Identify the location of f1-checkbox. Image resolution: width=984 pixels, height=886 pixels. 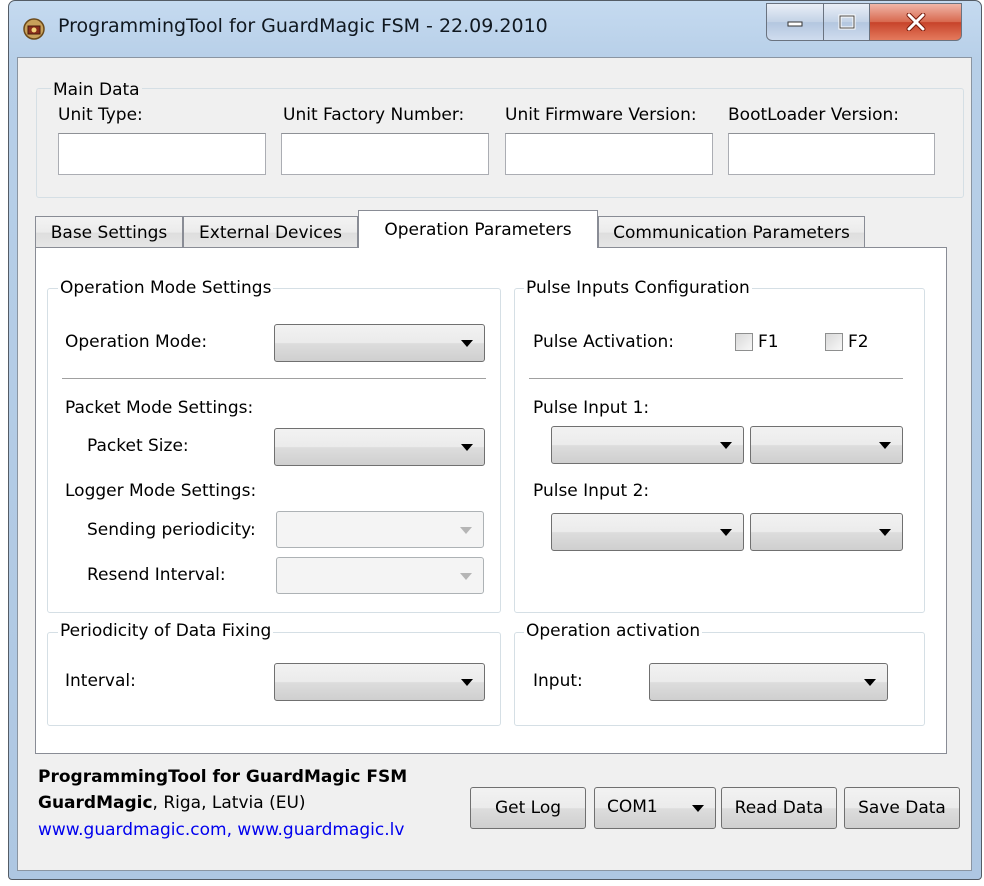
(744, 342).